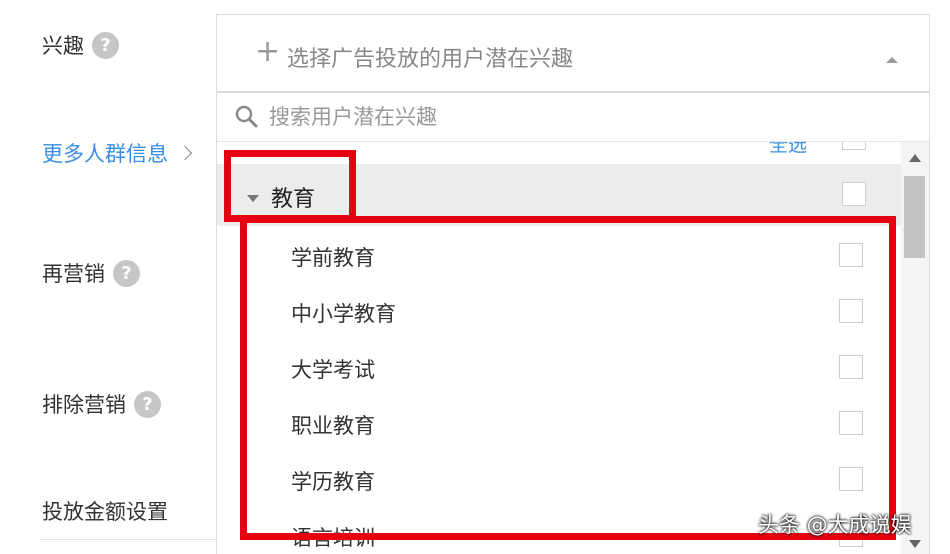 The height and width of the screenshot is (554, 950). I want to click on search-input, so click(569, 117).